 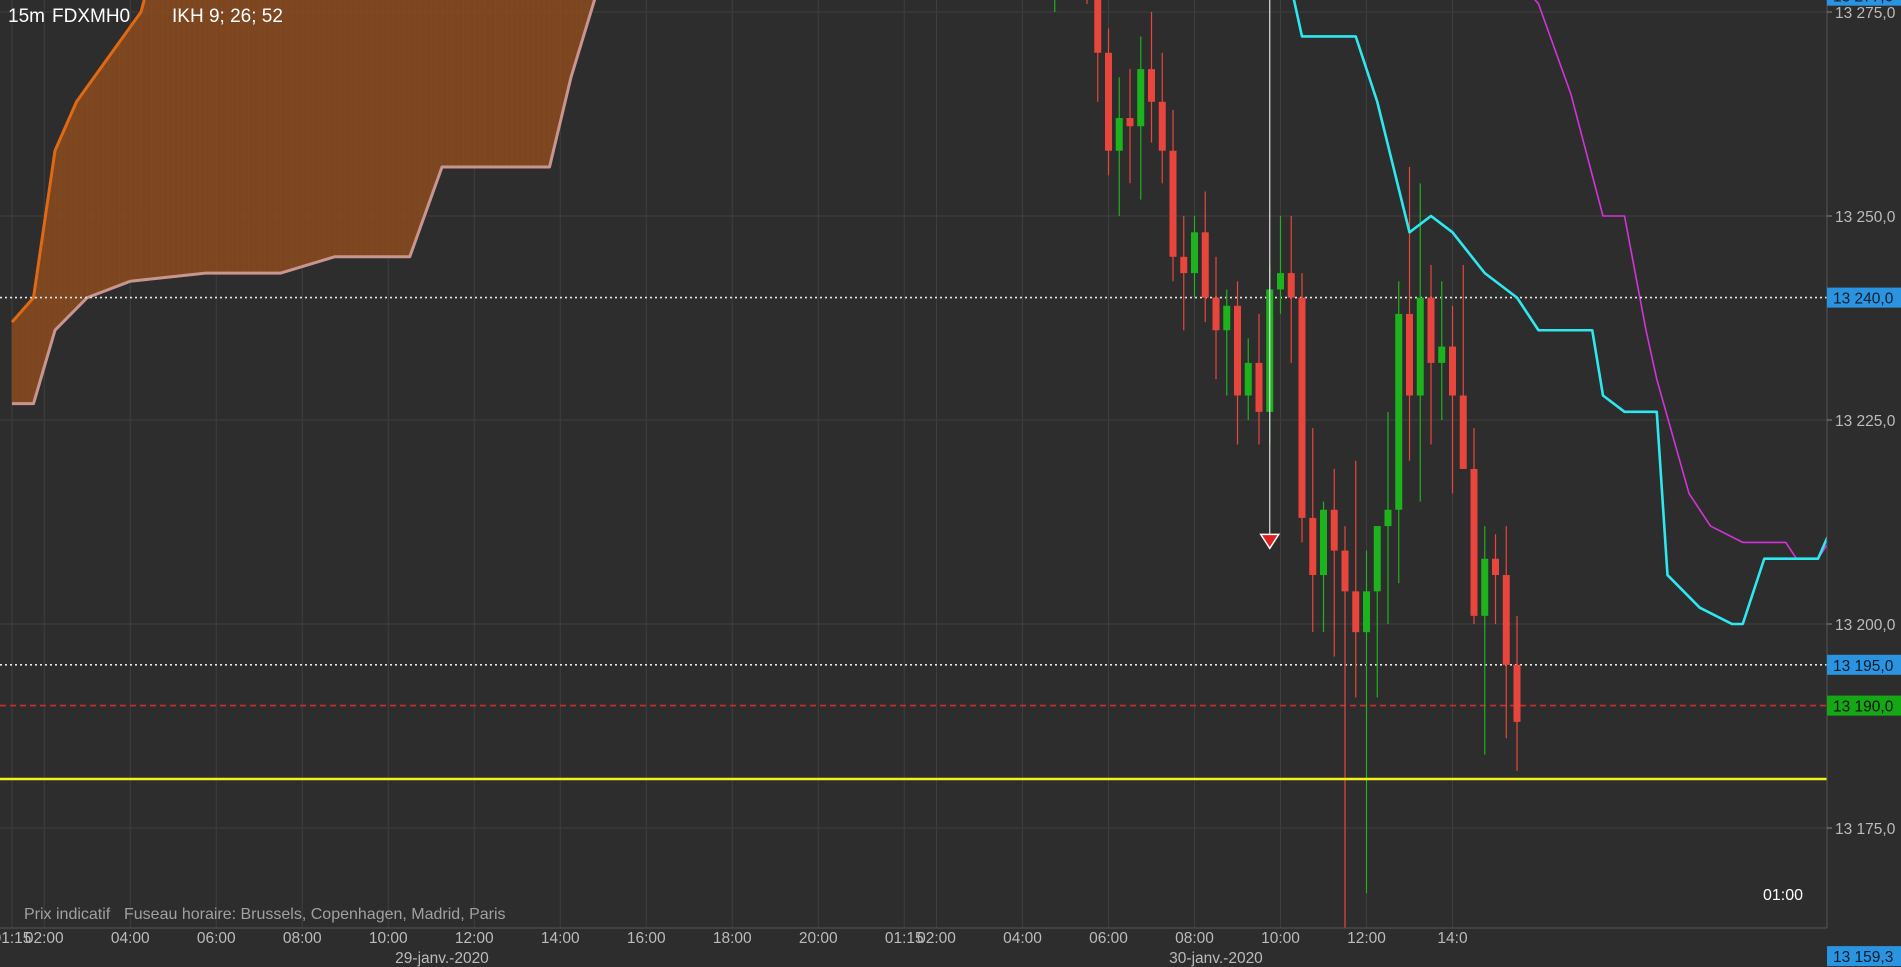 I want to click on y-tick-label: 13 175,0, so click(x=1865, y=829).